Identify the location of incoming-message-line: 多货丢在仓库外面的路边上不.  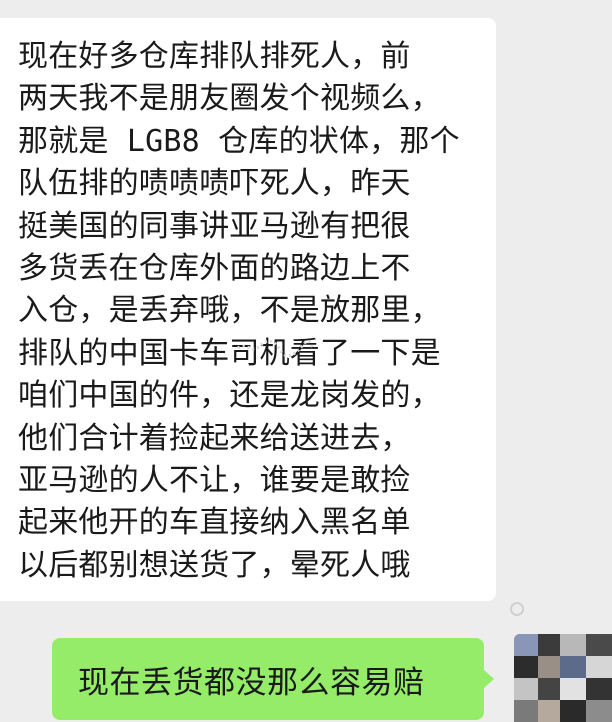
(214, 269).